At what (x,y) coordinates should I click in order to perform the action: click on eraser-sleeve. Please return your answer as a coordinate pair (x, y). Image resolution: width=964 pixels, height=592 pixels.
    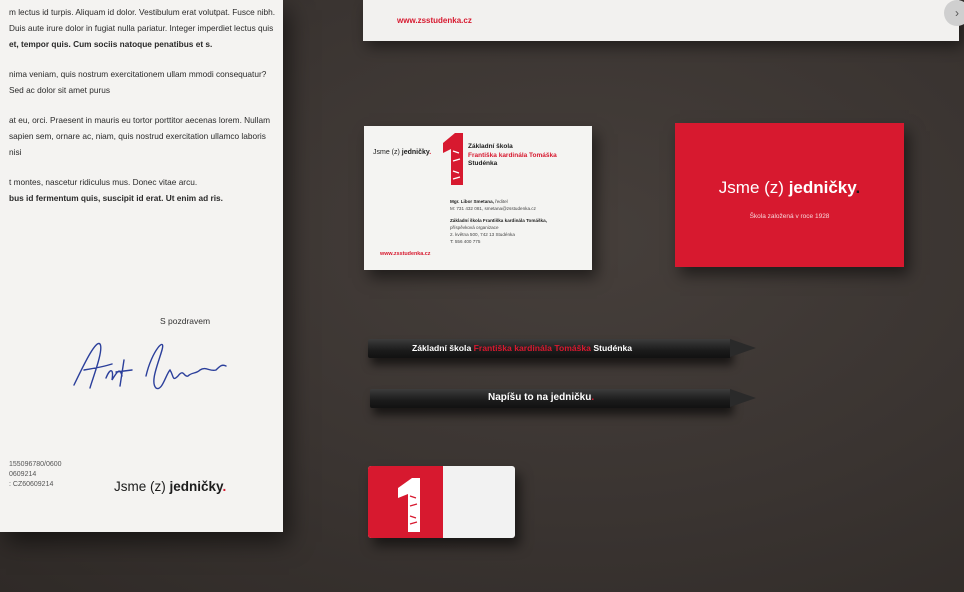
    Looking at the image, I should click on (405, 502).